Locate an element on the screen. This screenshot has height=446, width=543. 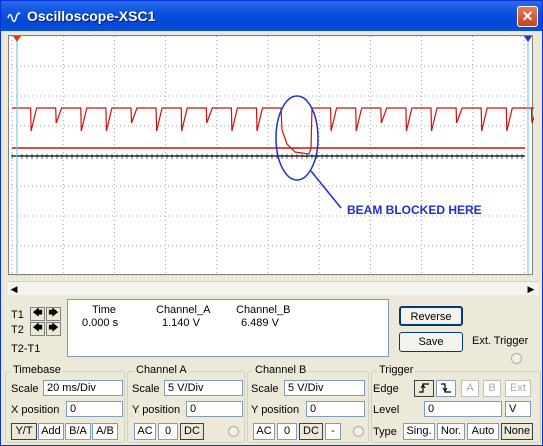
channel-a-value: 1.140 V is located at coordinates (181, 323).